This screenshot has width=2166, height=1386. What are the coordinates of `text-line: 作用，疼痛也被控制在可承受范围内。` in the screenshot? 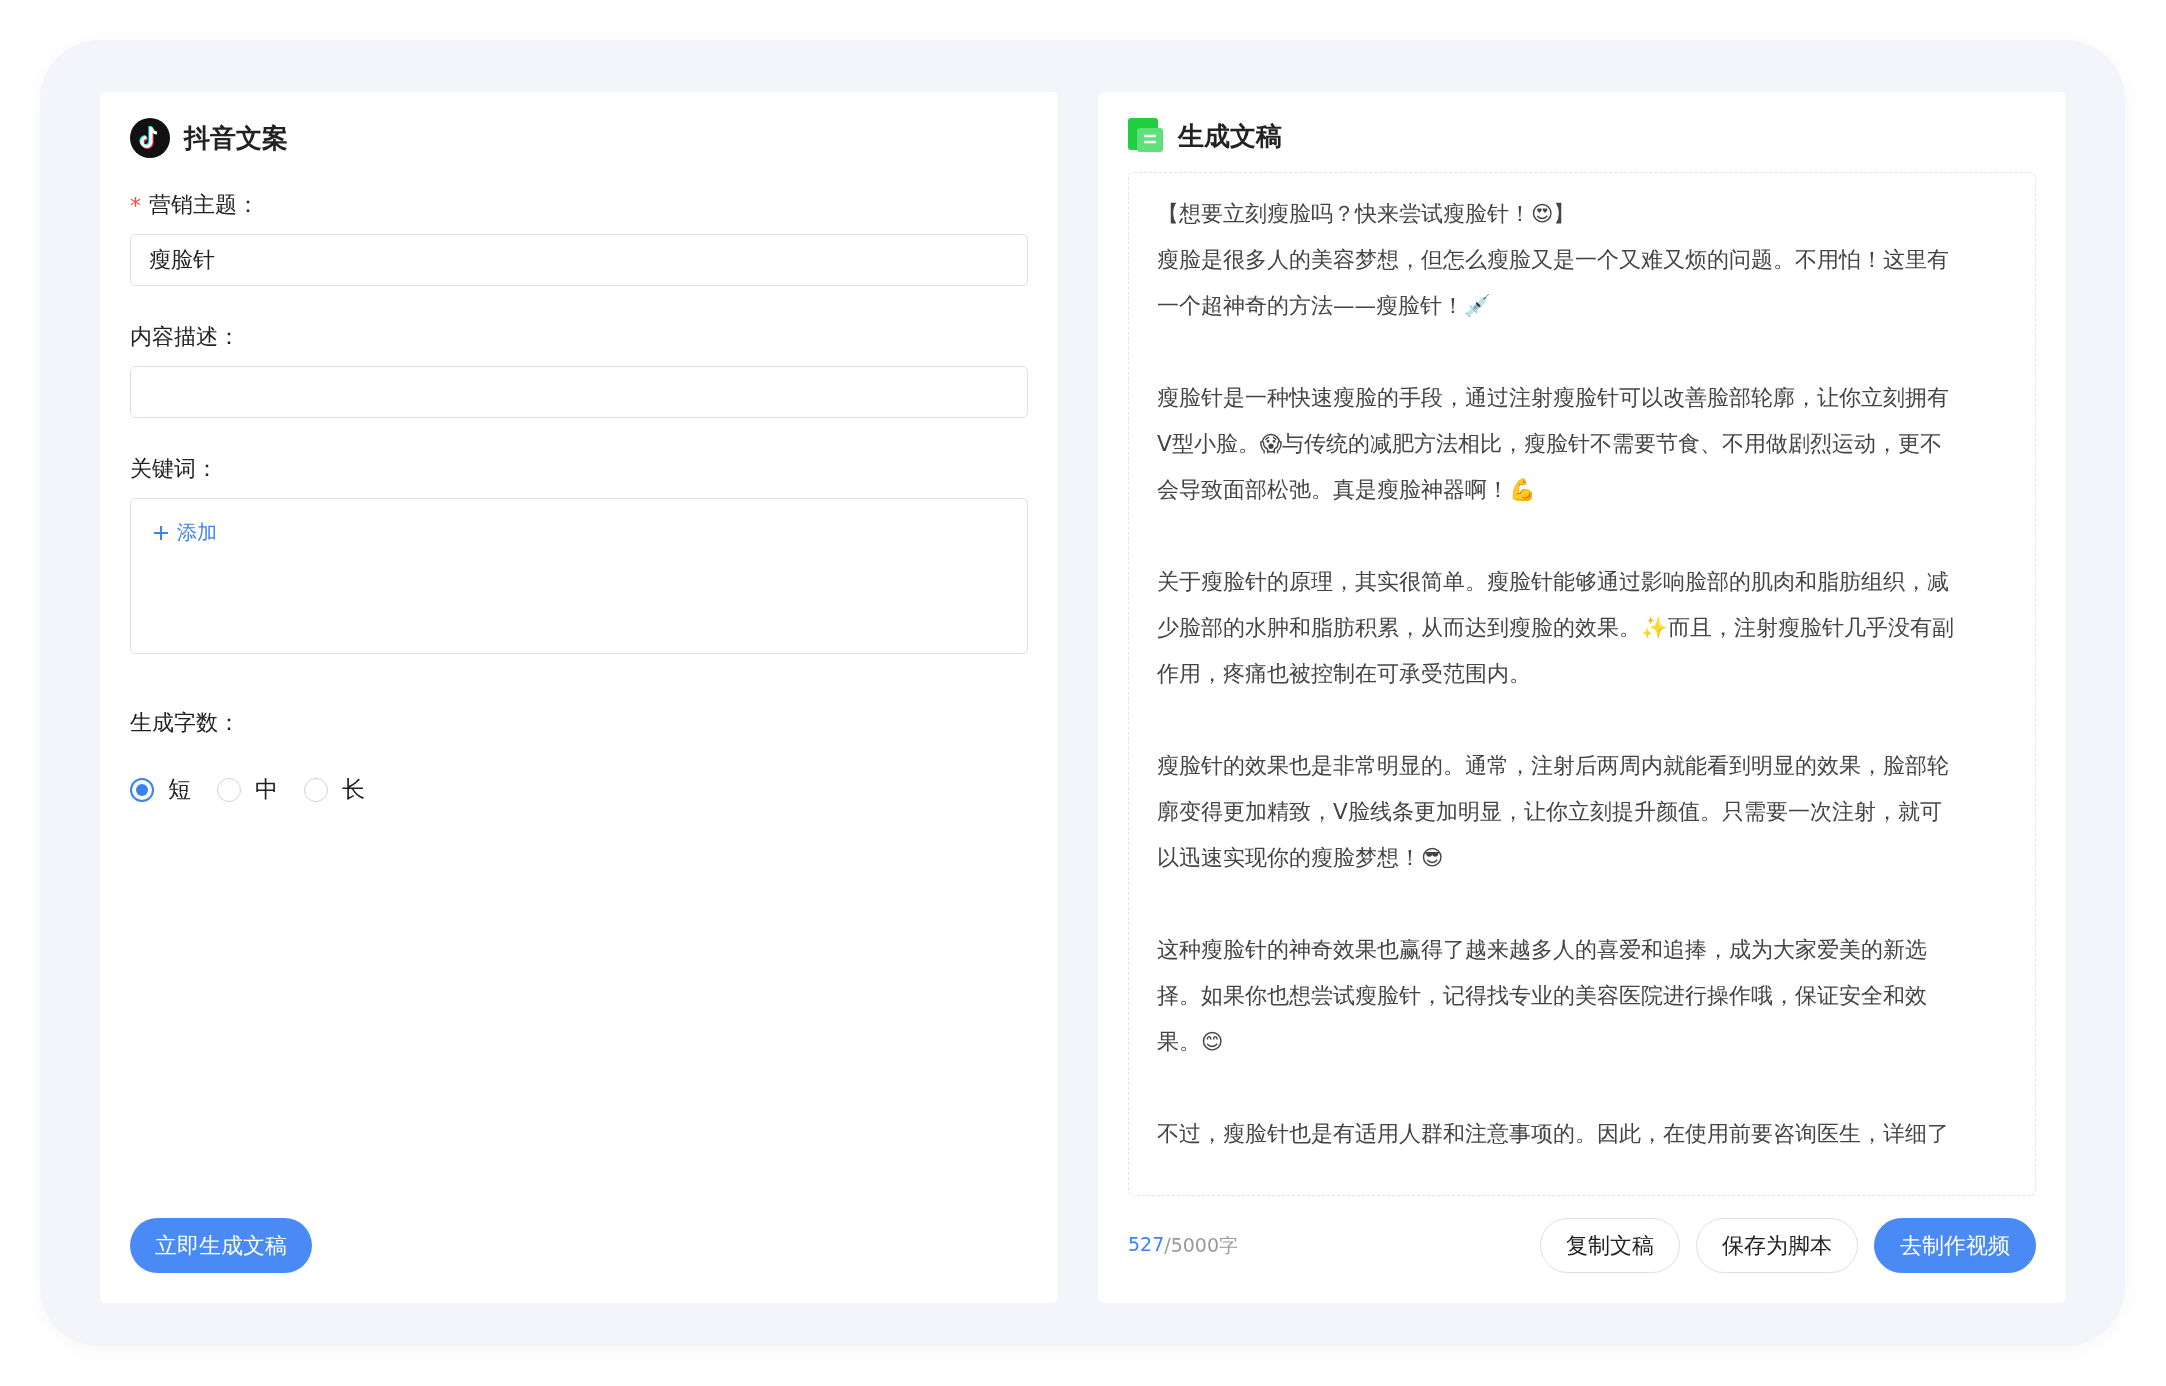 It's located at (1344, 674).